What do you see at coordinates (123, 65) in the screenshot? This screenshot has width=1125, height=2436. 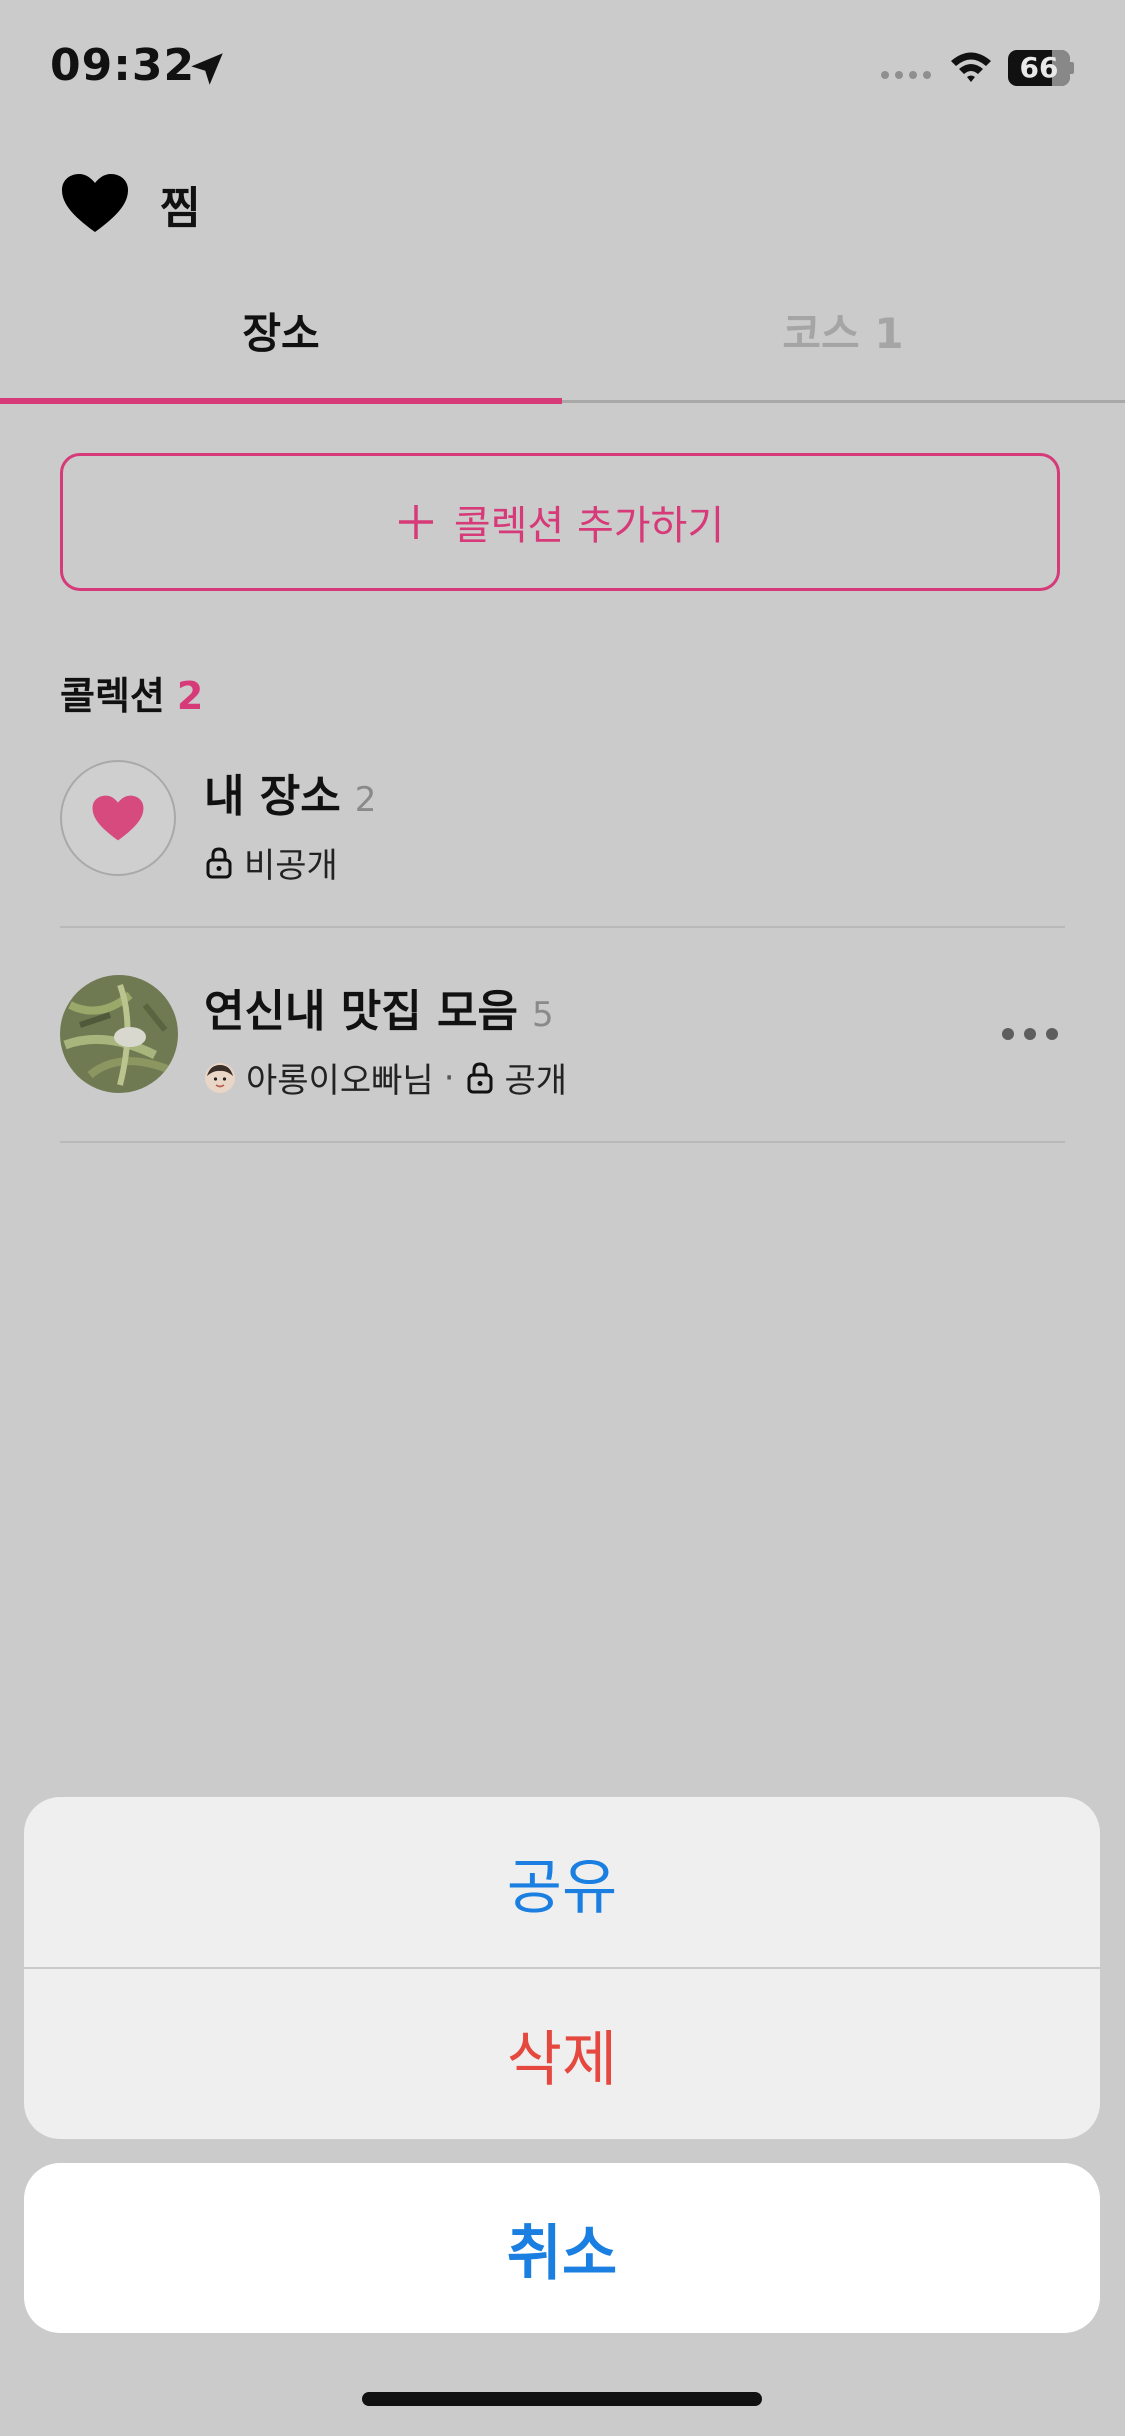 I see `status-time: 09:32` at bounding box center [123, 65].